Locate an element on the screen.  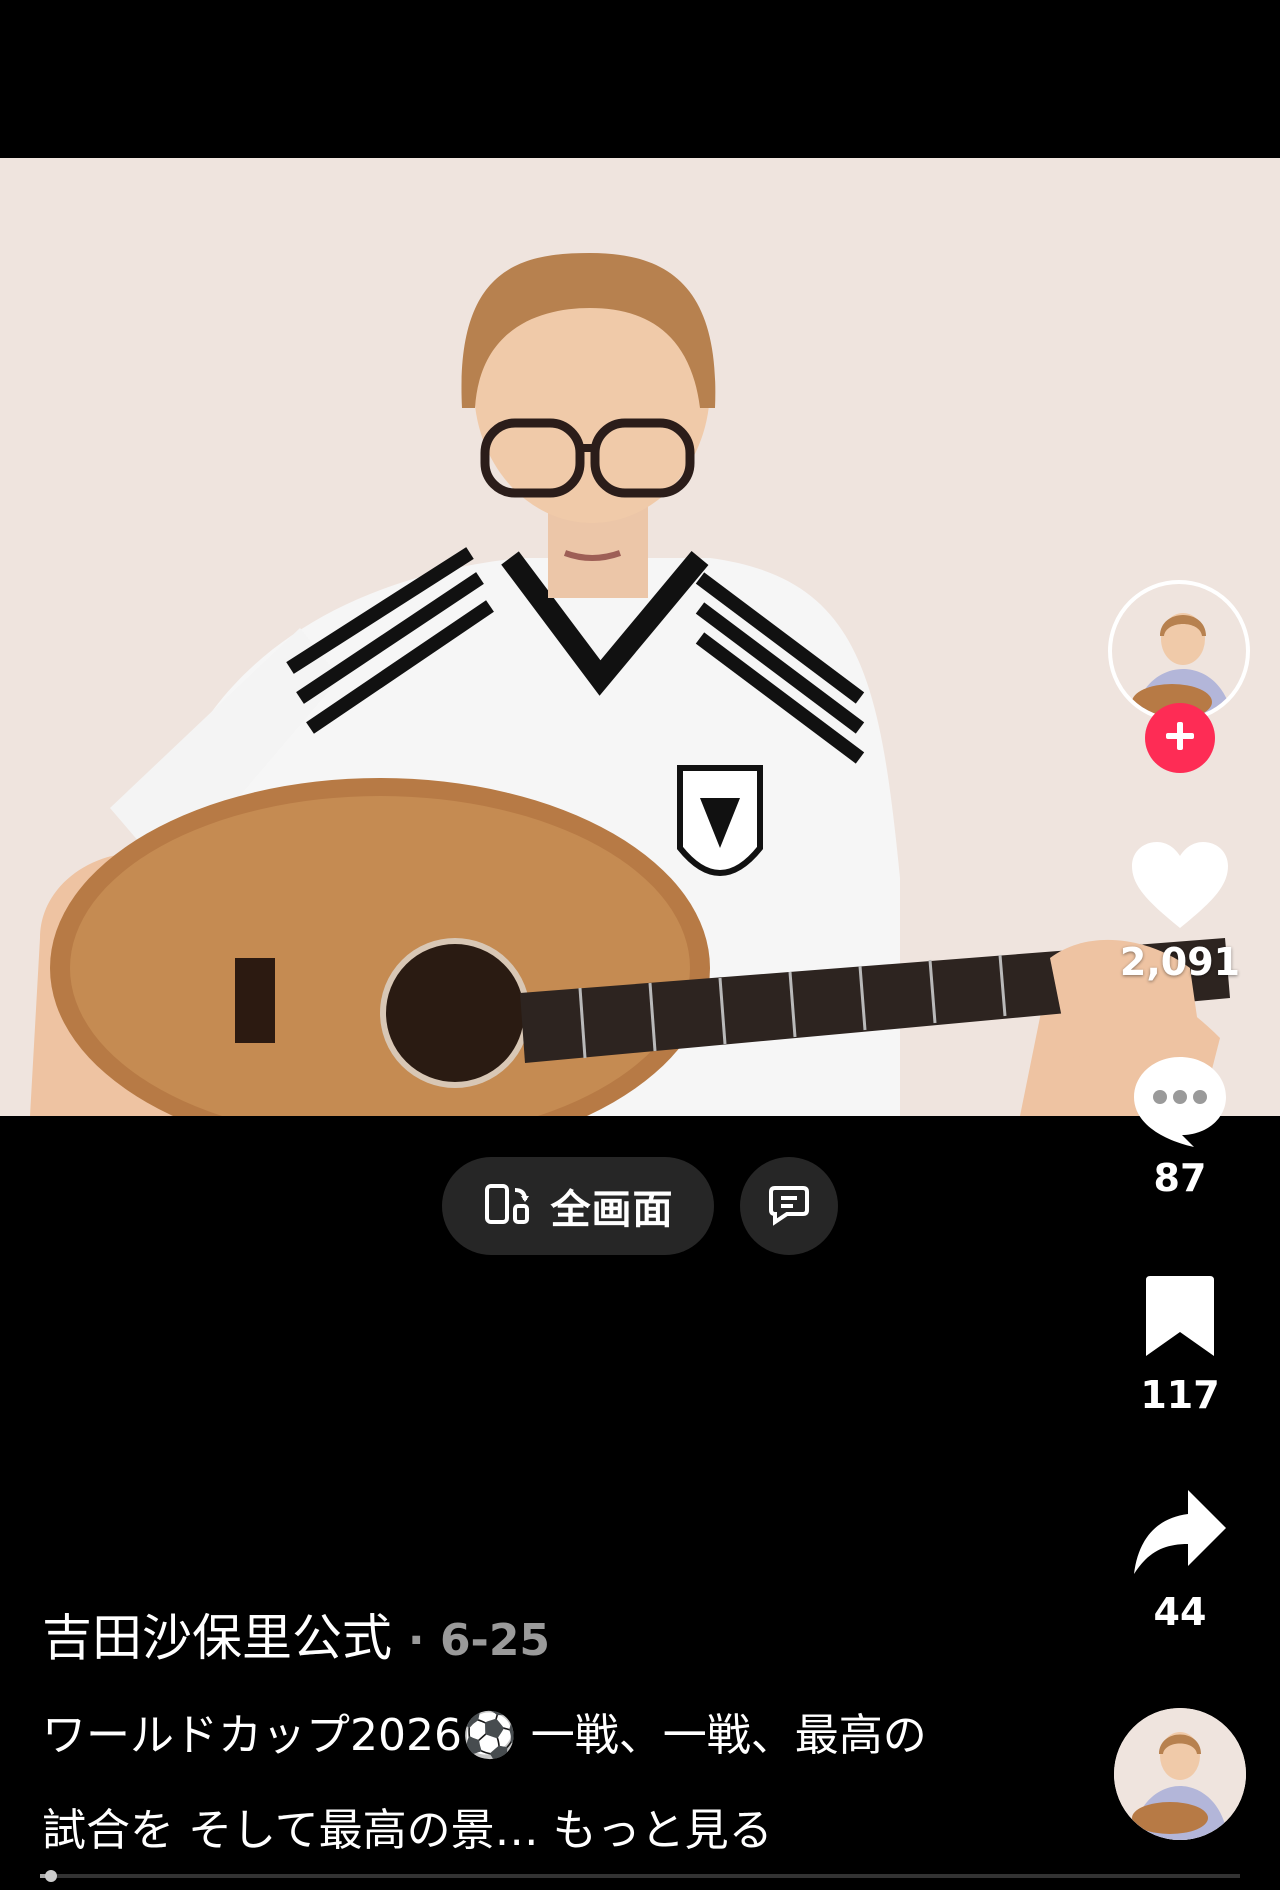
plus-icon is located at coordinates (1180, 738).